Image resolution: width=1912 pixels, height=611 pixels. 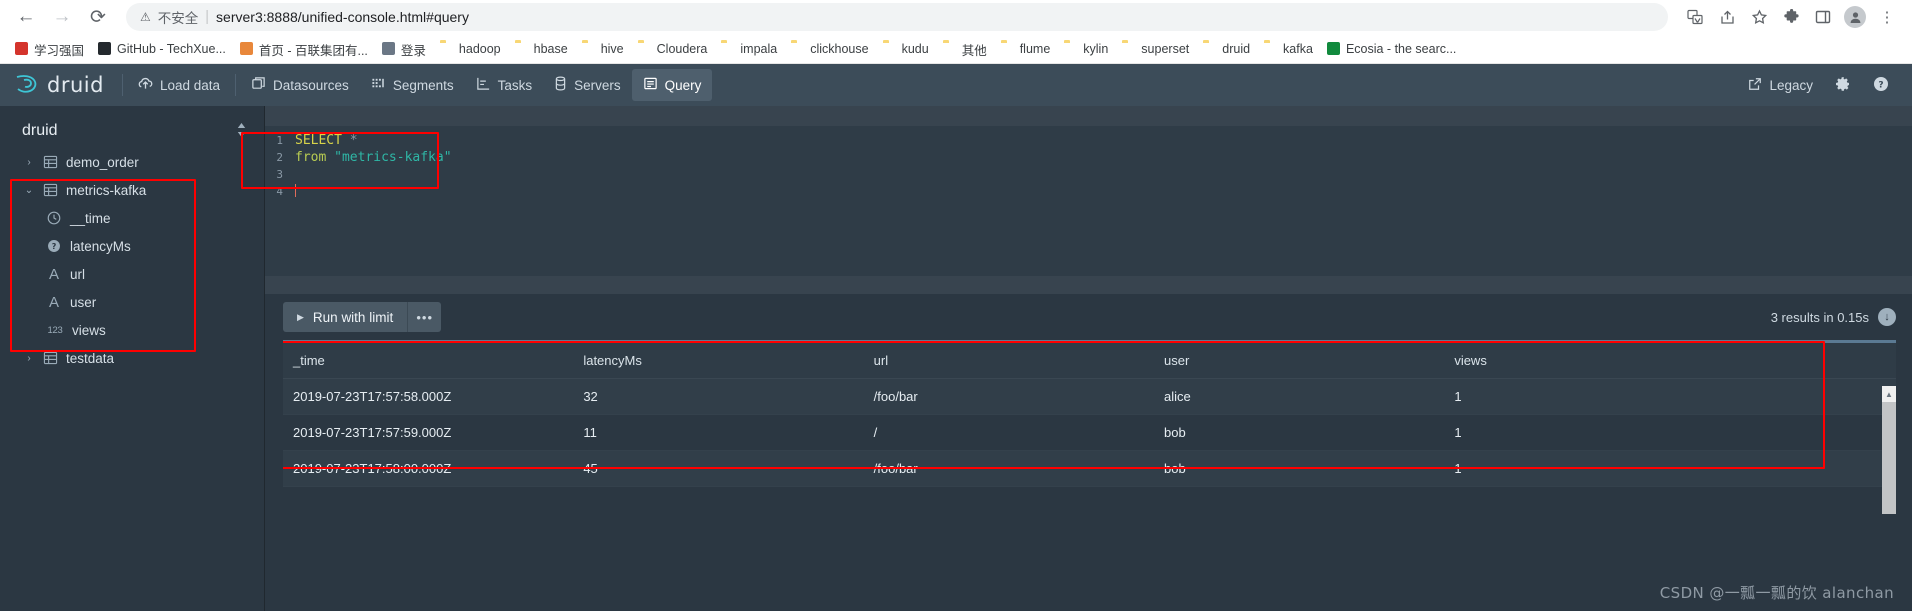 What do you see at coordinates (29, 190) in the screenshot?
I see `chevron-down-icon: ⌄` at bounding box center [29, 190].